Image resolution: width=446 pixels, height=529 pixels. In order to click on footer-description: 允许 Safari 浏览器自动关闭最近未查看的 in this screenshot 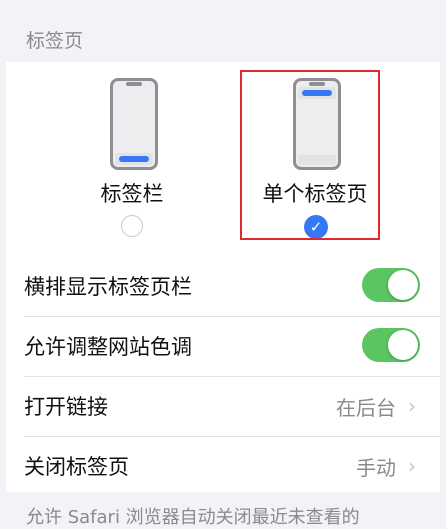, I will do `click(193, 517)`.